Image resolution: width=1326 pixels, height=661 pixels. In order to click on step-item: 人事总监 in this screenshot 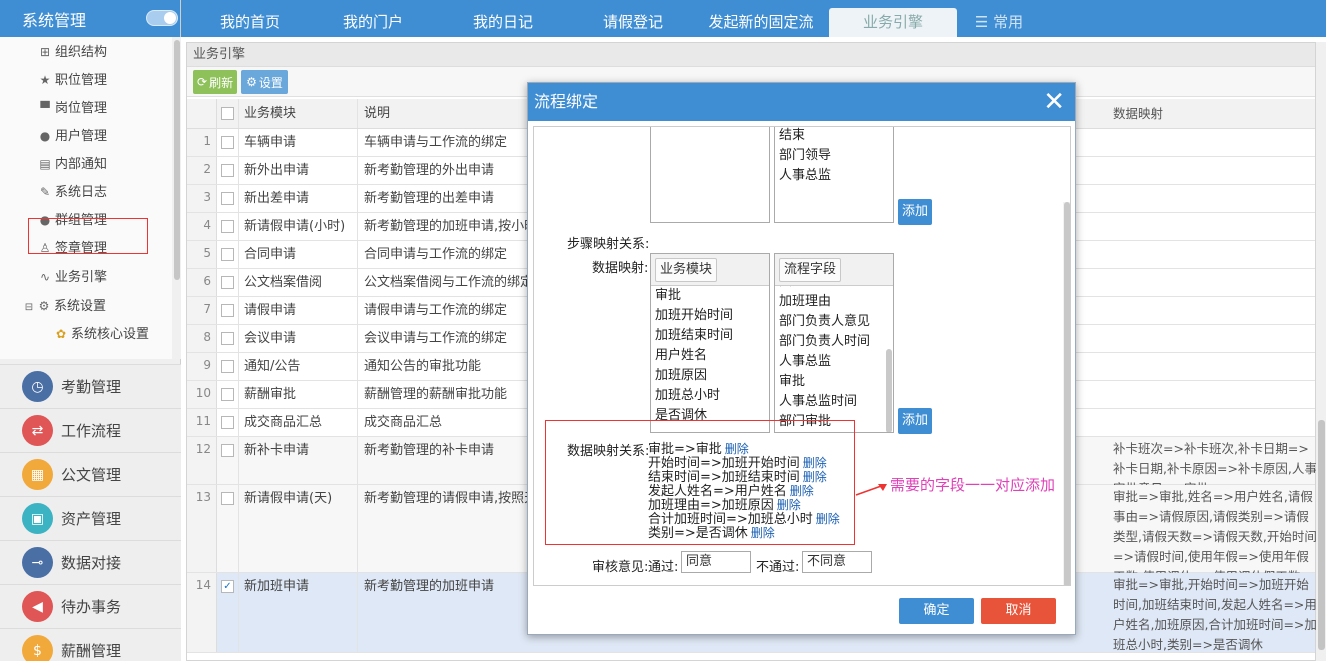, I will do `click(805, 176)`.